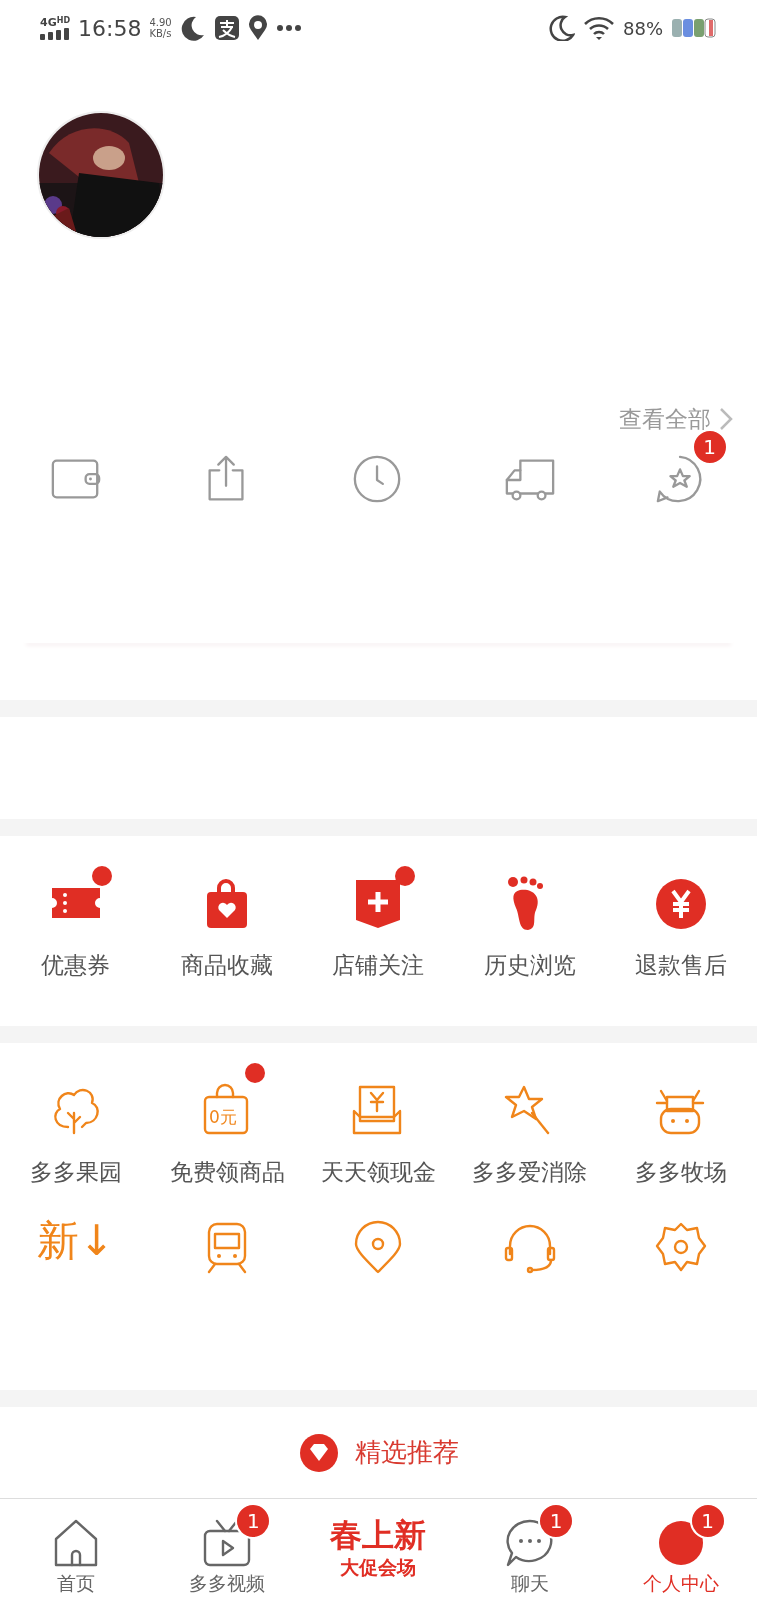 The height and width of the screenshot is (1600, 757). Describe the element at coordinates (681, 965) in the screenshot. I see `shortcut-label: 退款售后` at that location.